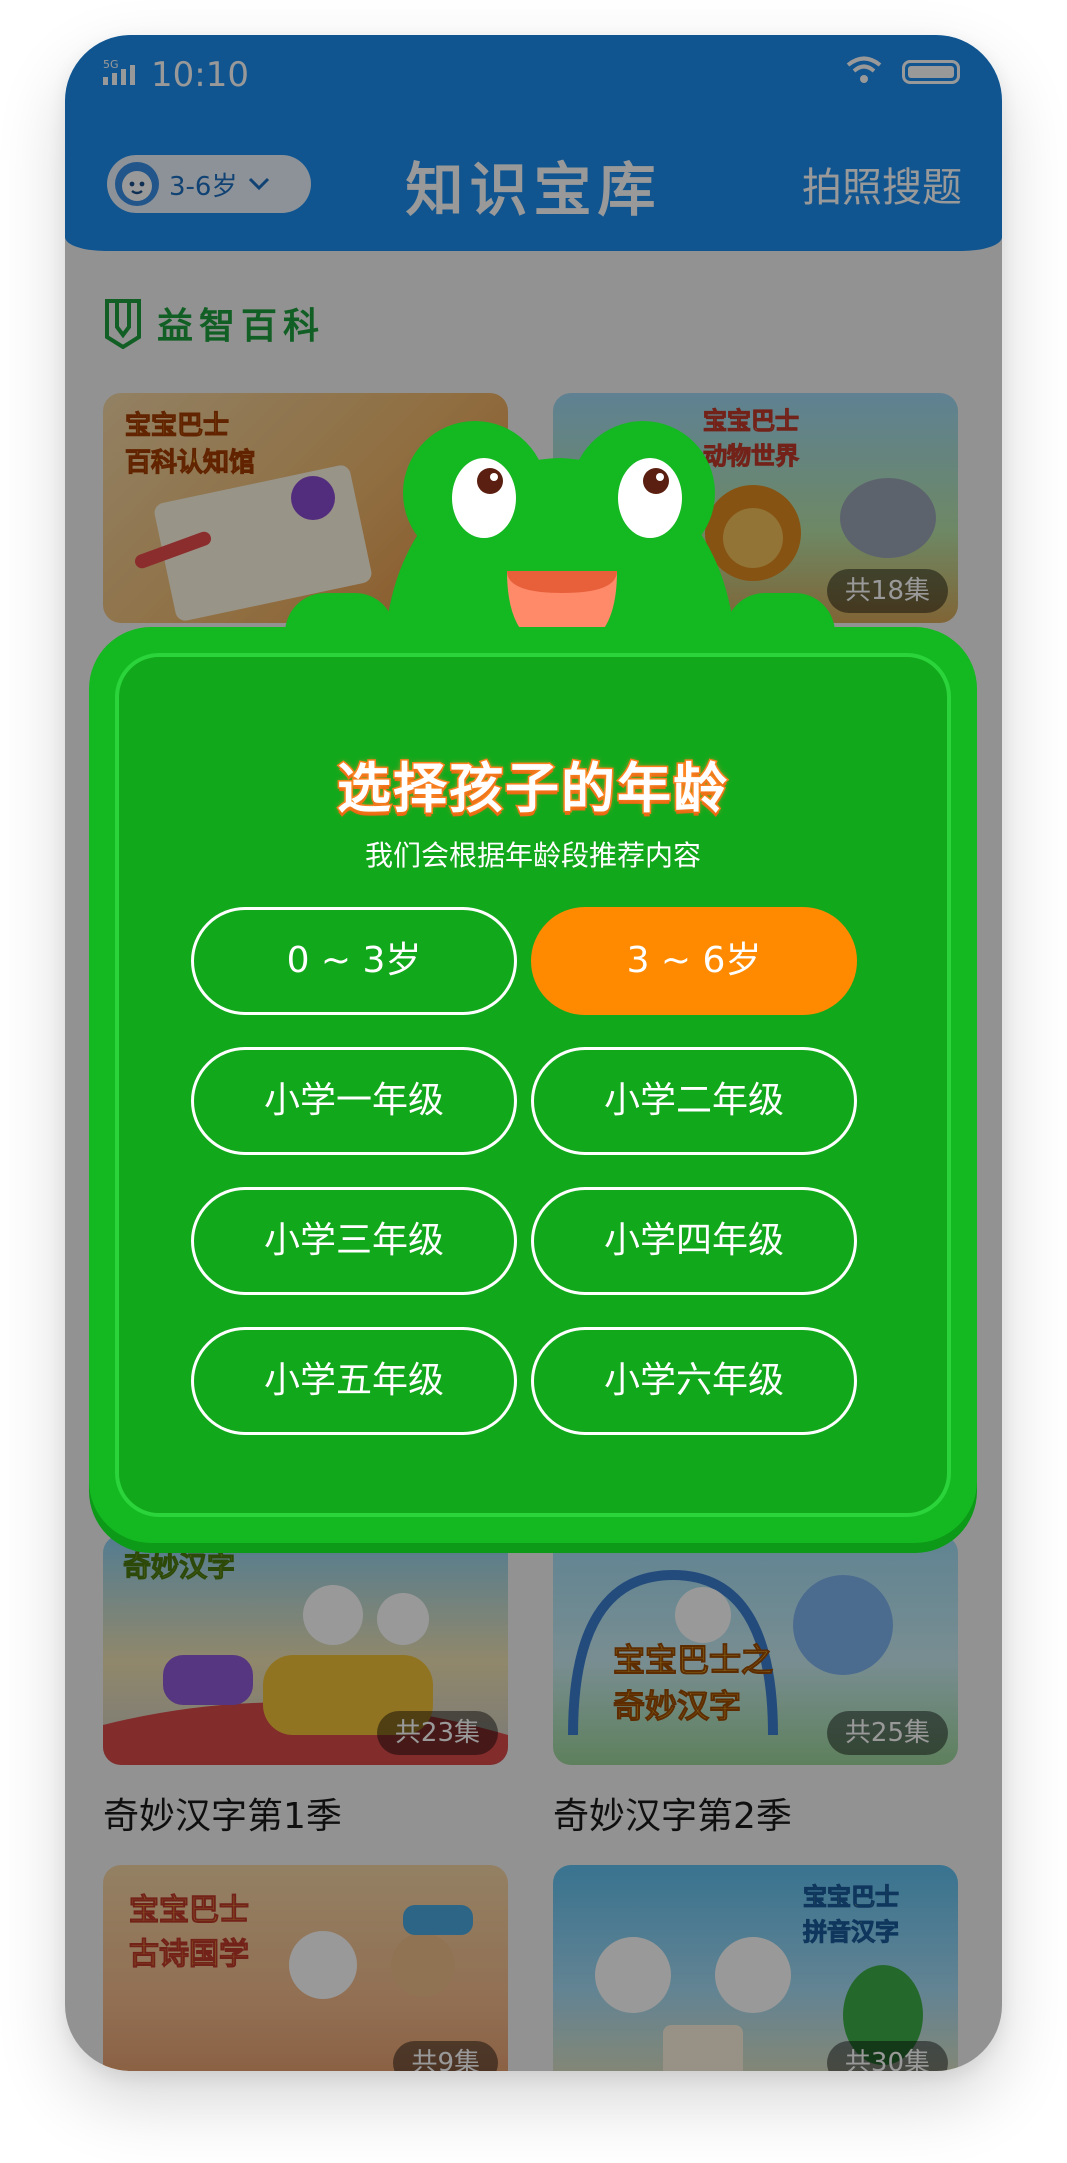 This screenshot has height=2163, width=1067. I want to click on dialog-title: 选择孩子的年龄, so click(532, 789).